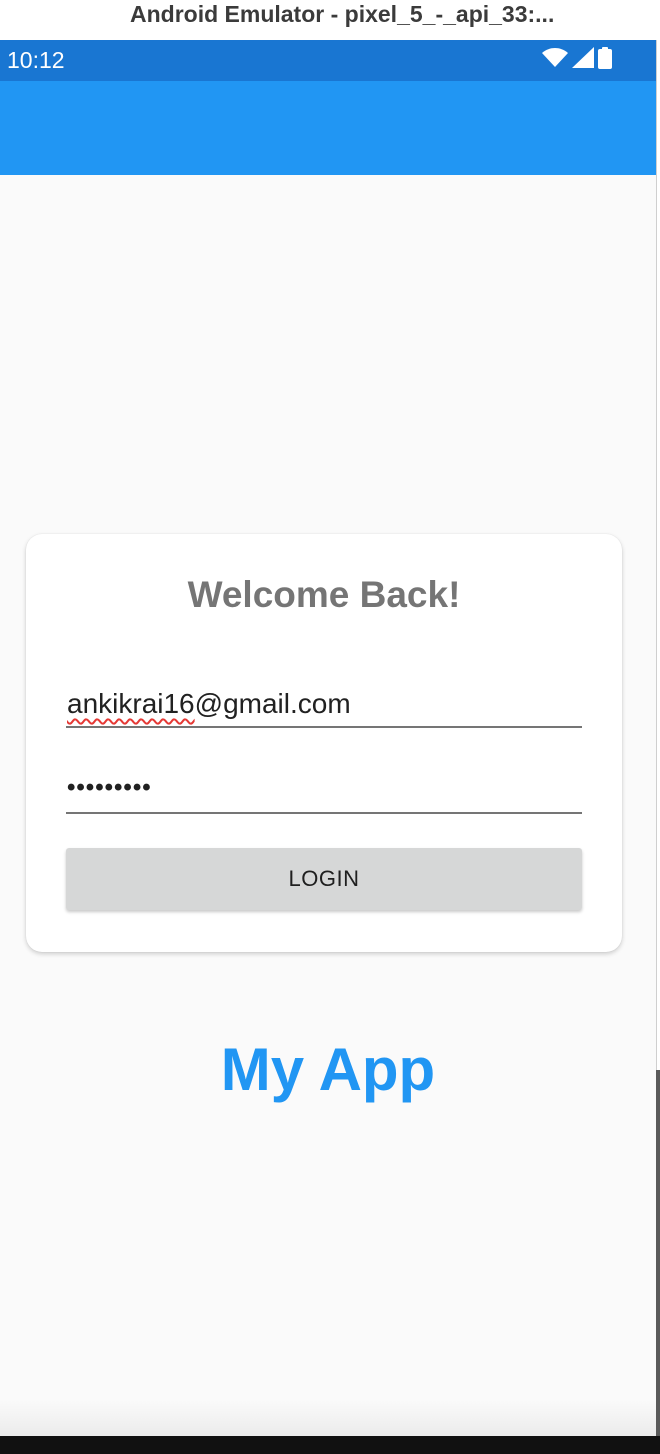  What do you see at coordinates (328, 128) in the screenshot?
I see `app-bar` at bounding box center [328, 128].